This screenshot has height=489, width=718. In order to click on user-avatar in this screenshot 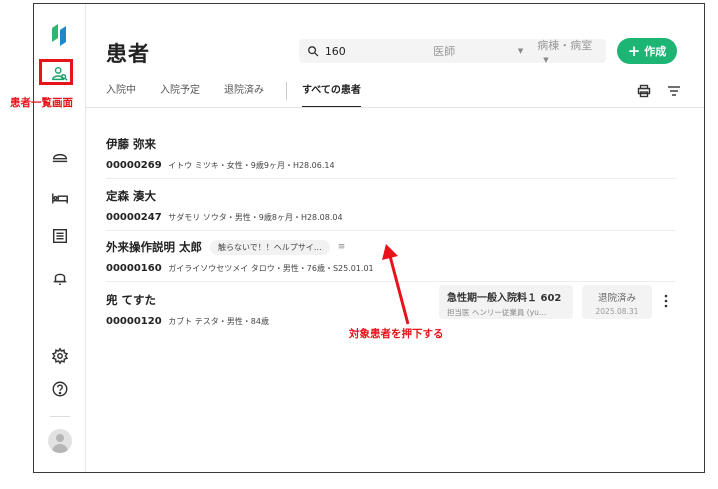, I will do `click(60, 441)`.